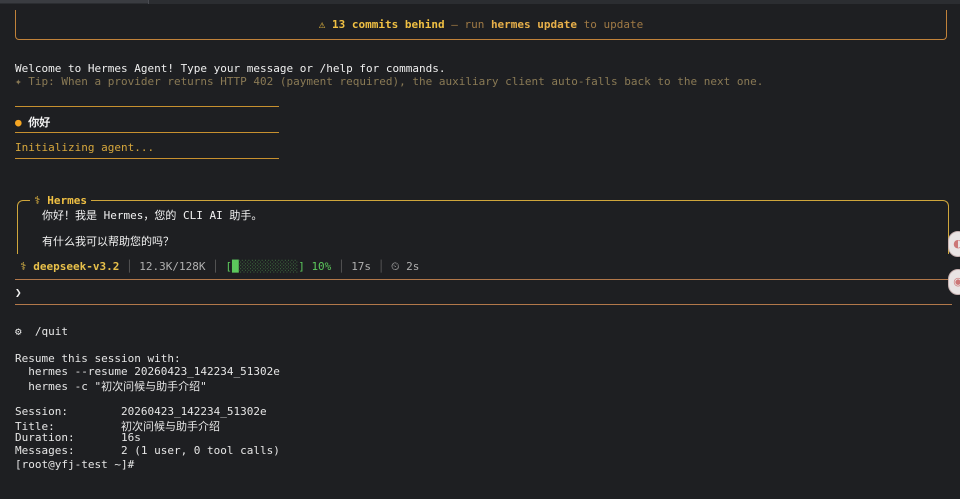  I want to click on user-message-bottom-rule, so click(147, 132).